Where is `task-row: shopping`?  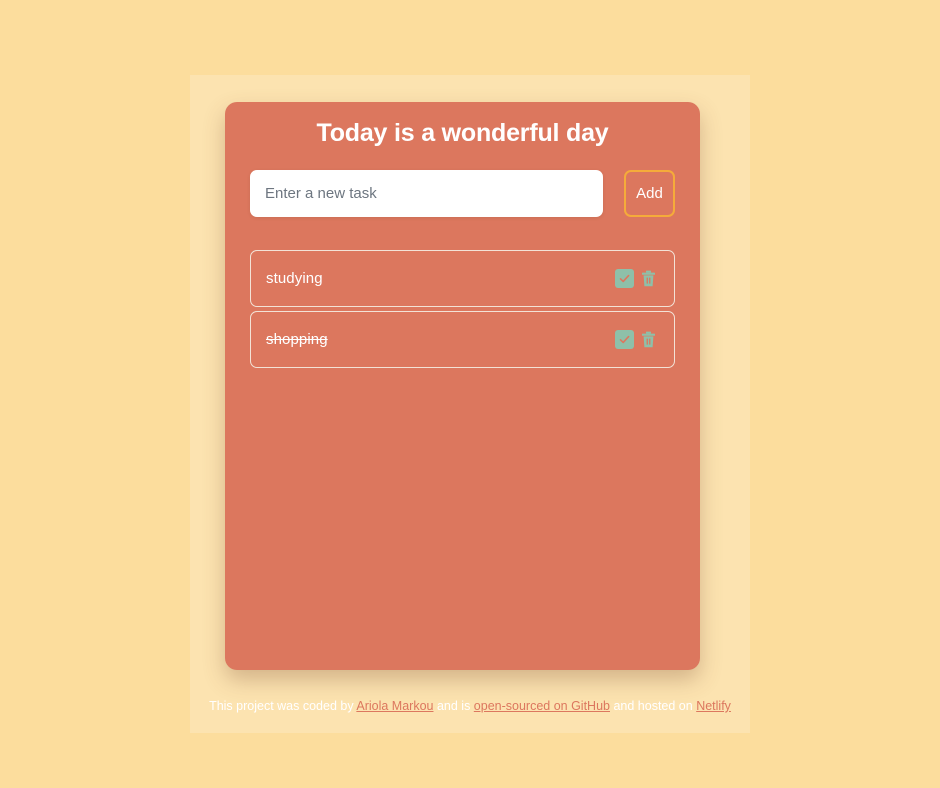
task-row: shopping is located at coordinates (462, 339).